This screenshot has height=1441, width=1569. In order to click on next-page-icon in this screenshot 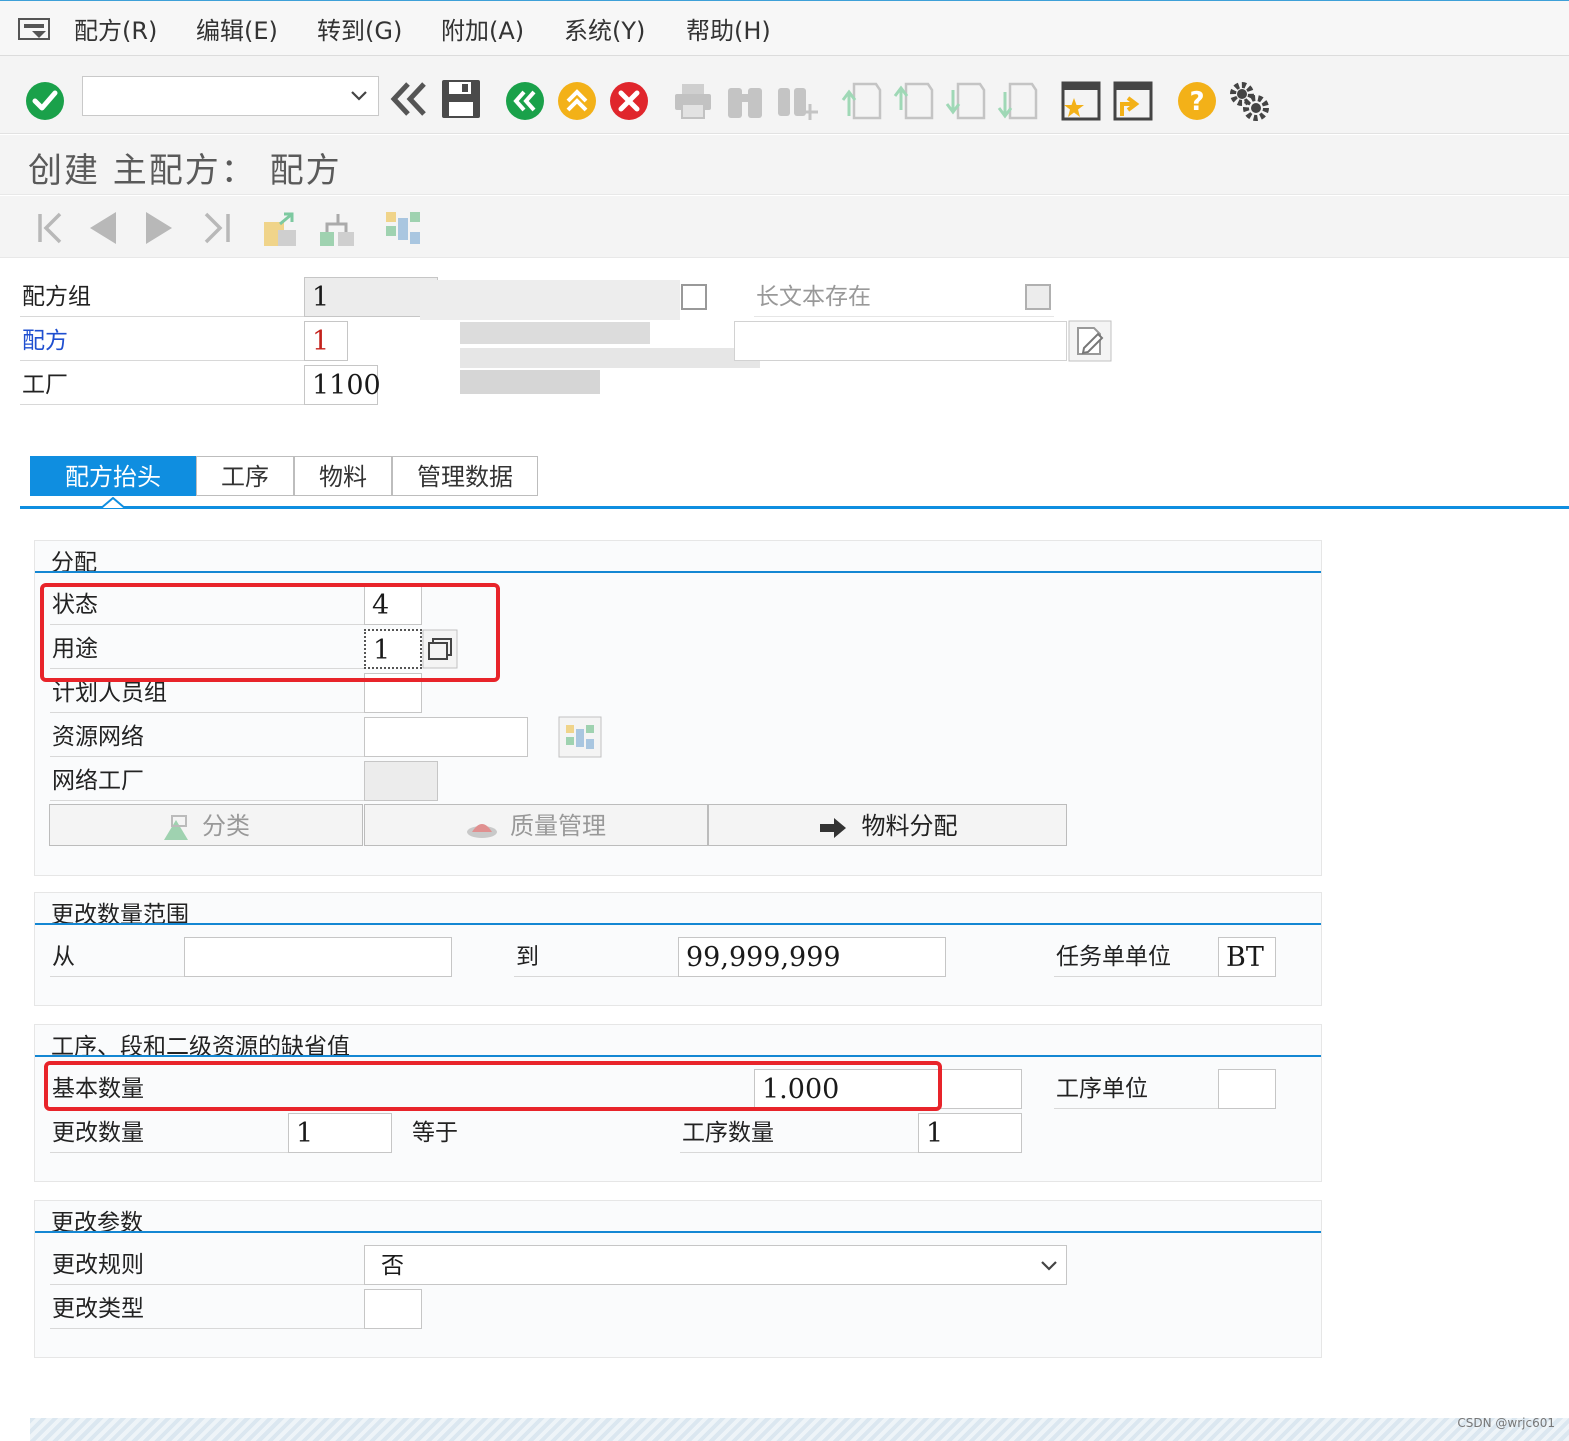, I will do `click(965, 101)`.